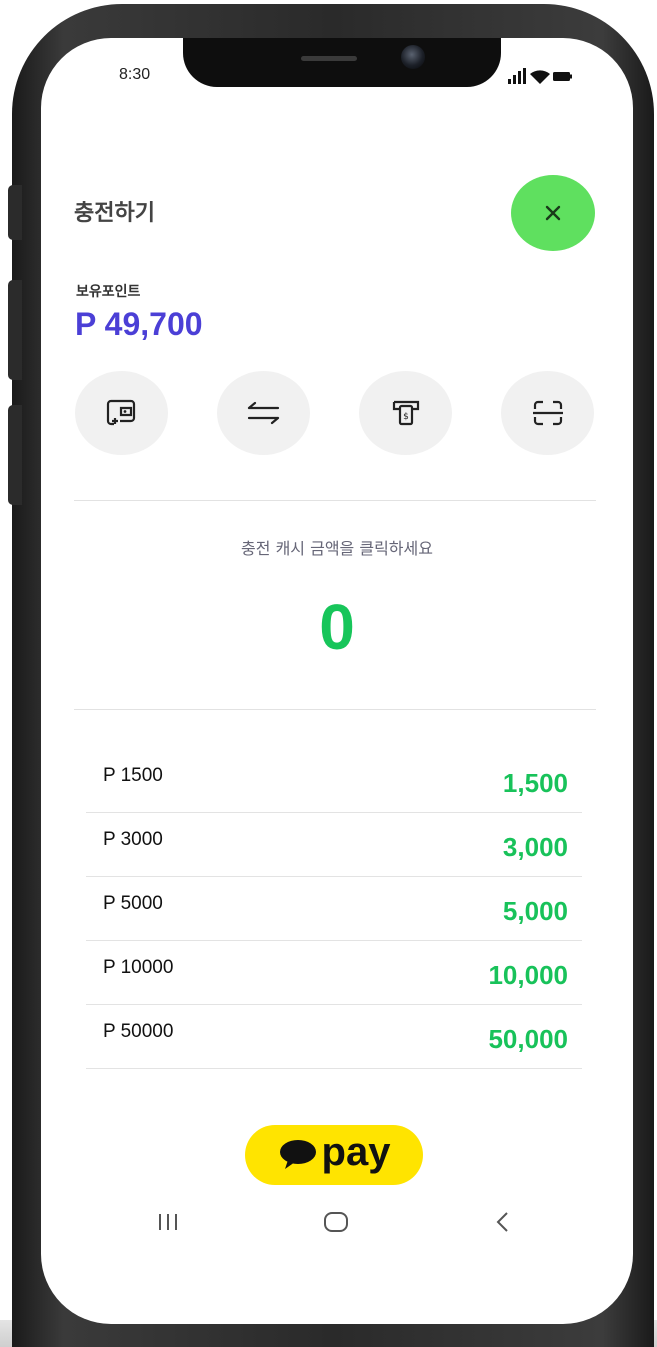 The height and width of the screenshot is (1347, 657). I want to click on signal-icon, so click(517, 76).